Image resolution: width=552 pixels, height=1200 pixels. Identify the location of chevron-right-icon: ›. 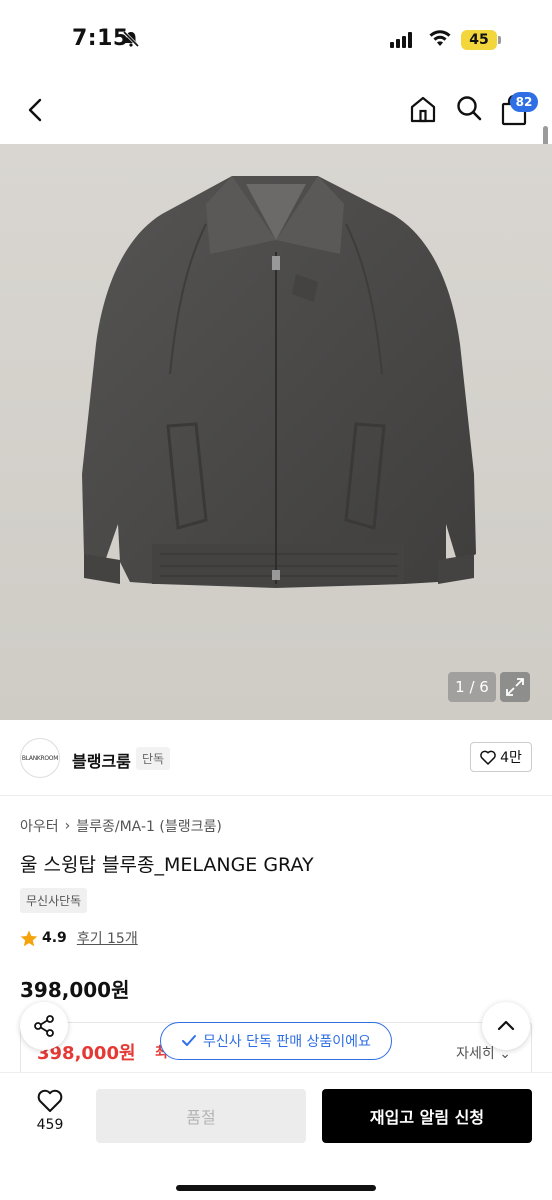
(67, 826).